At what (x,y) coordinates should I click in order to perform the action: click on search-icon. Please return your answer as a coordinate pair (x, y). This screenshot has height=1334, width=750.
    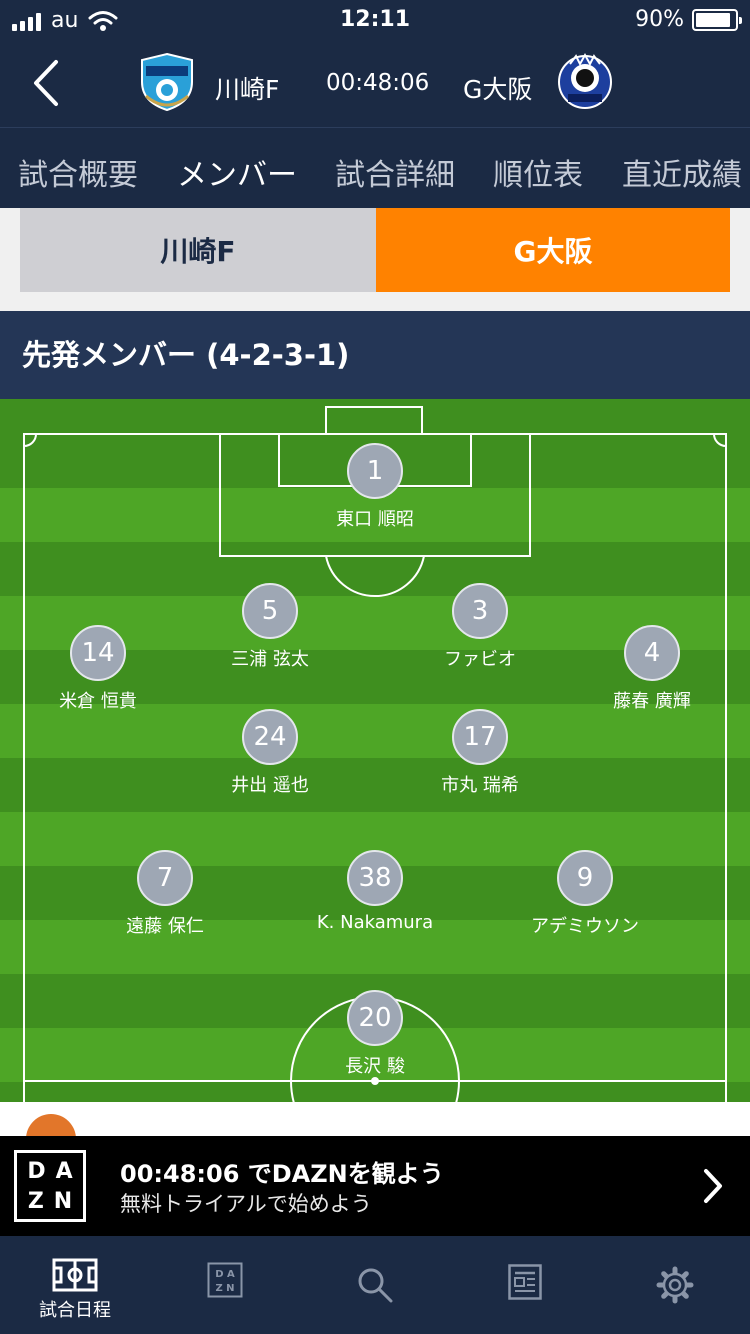
    Looking at the image, I should click on (375, 1285).